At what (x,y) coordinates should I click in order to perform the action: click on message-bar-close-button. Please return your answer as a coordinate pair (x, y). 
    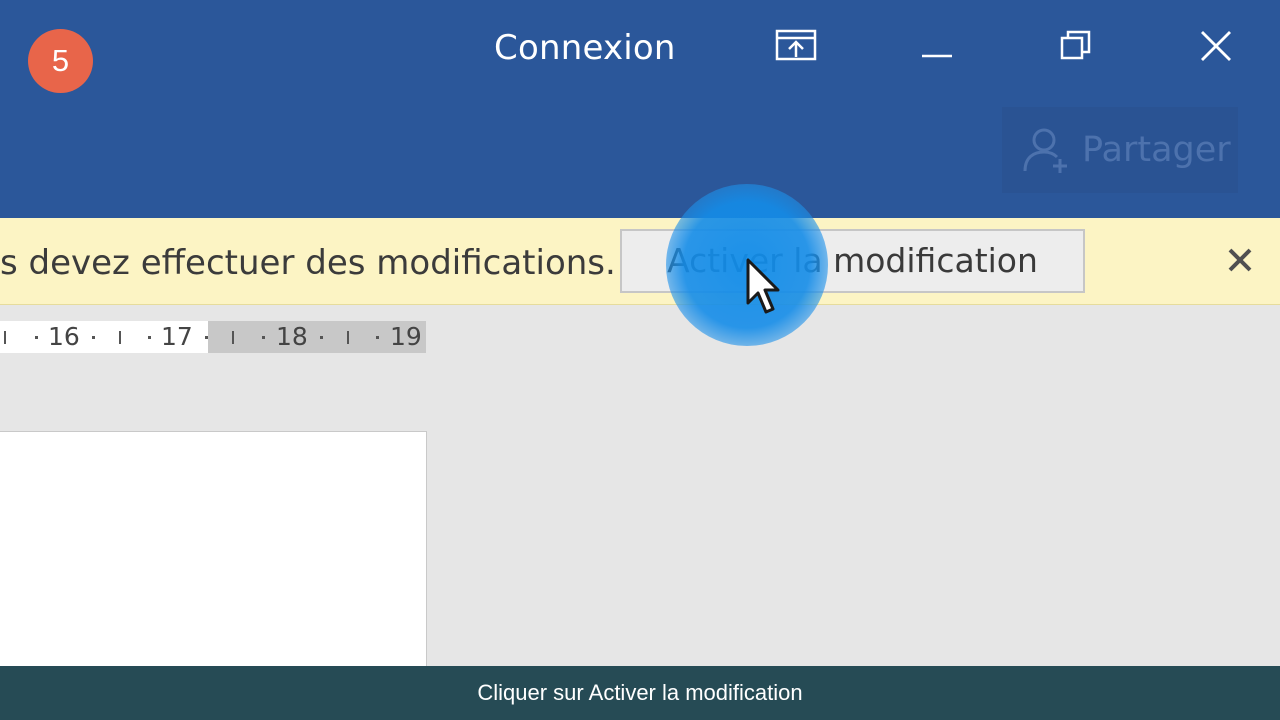
    Looking at the image, I should click on (1240, 260).